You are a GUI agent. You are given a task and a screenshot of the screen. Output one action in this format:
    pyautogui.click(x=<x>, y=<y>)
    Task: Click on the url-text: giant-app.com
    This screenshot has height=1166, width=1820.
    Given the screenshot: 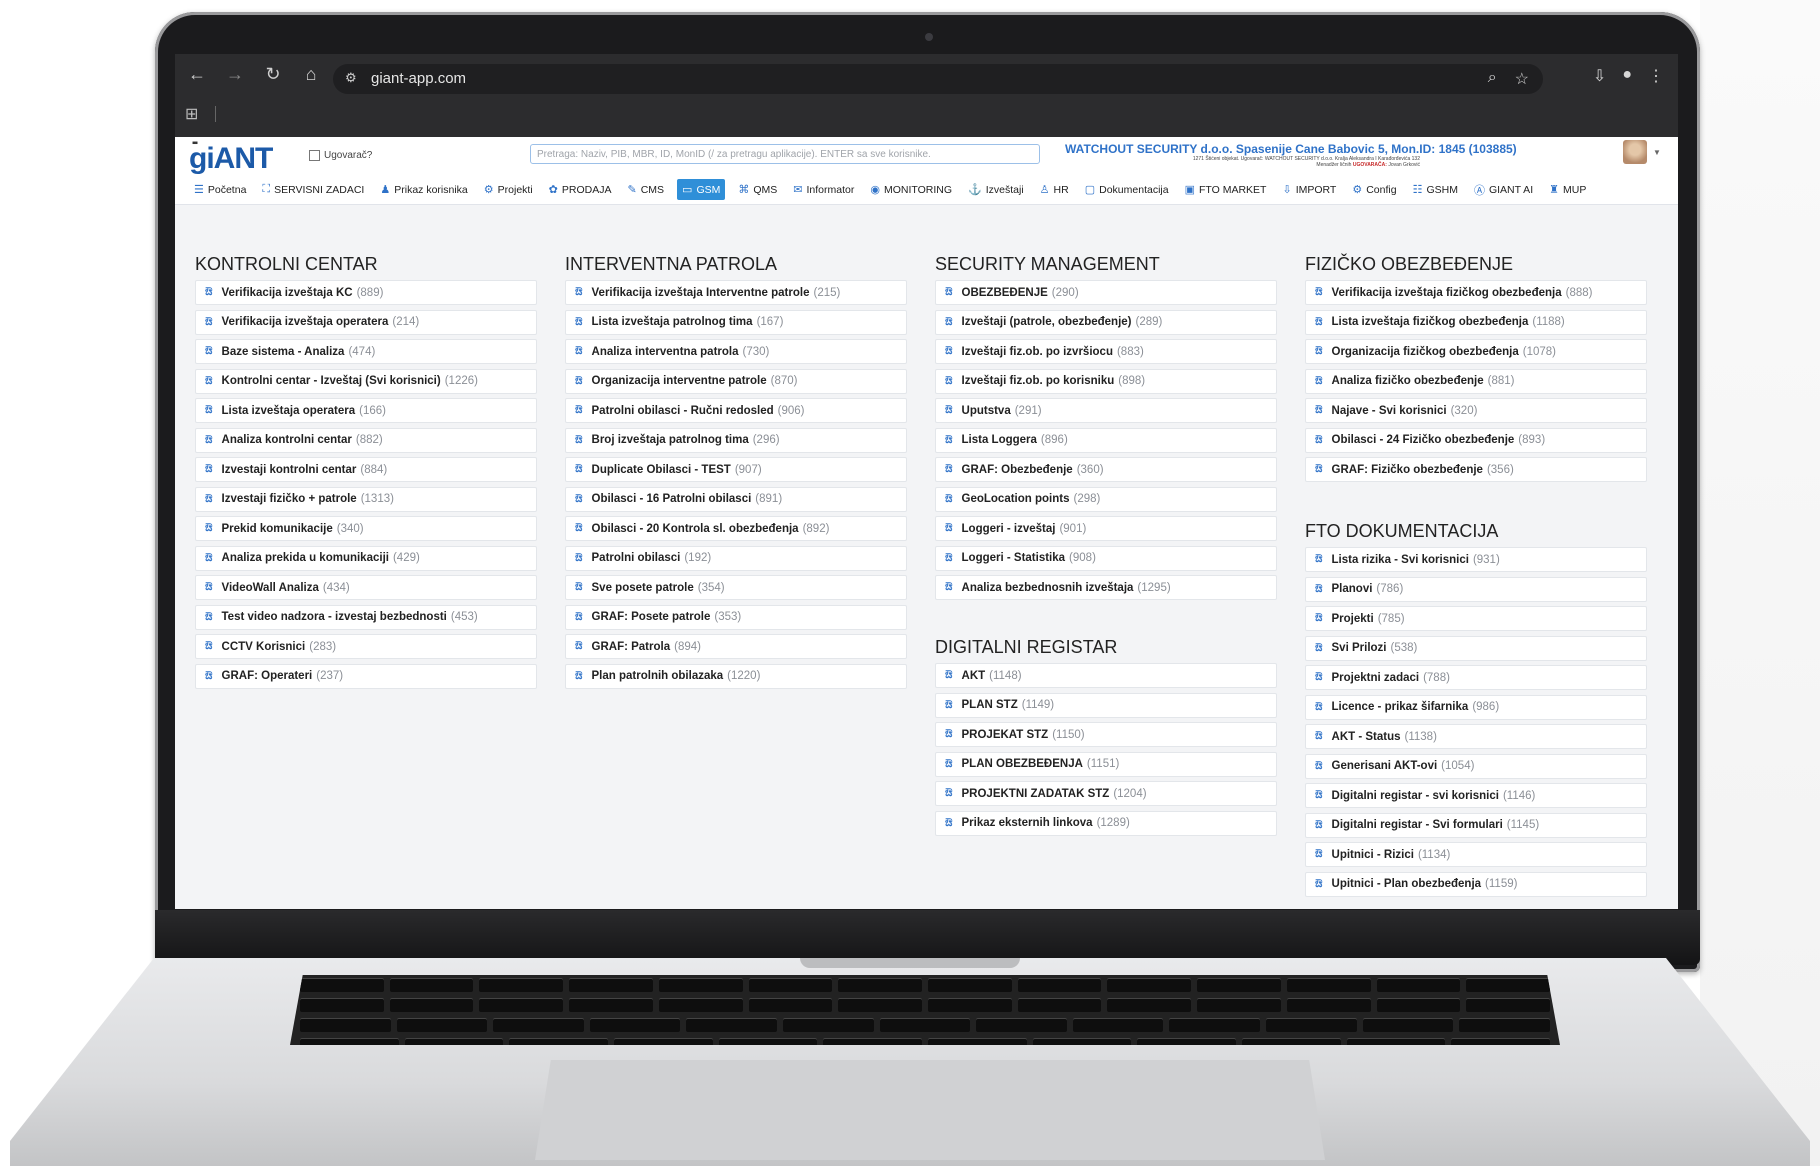 What is the action you would take?
    pyautogui.click(x=418, y=78)
    